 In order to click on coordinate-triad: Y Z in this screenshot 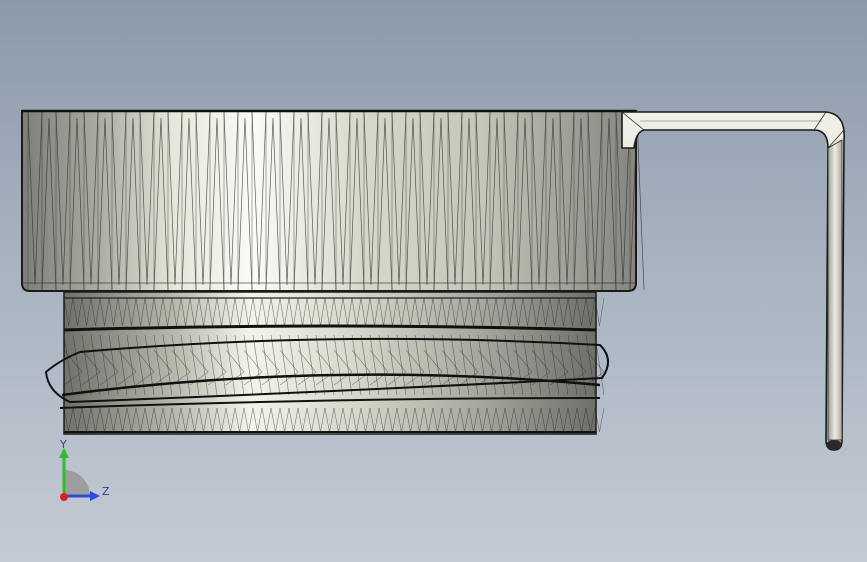, I will do `click(85, 474)`.